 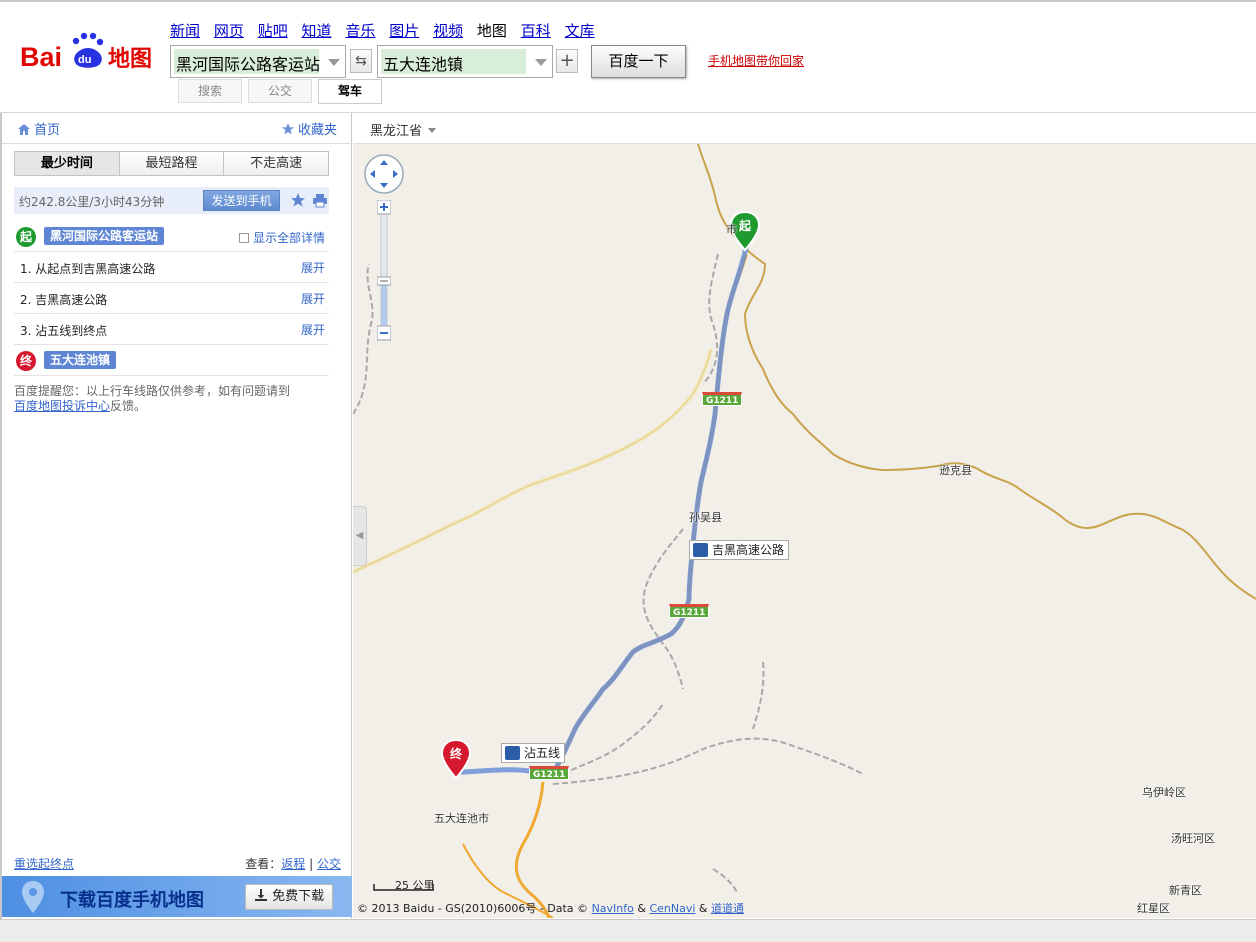 I want to click on start-place-name: 黑河国际公路客运站, so click(x=104, y=236).